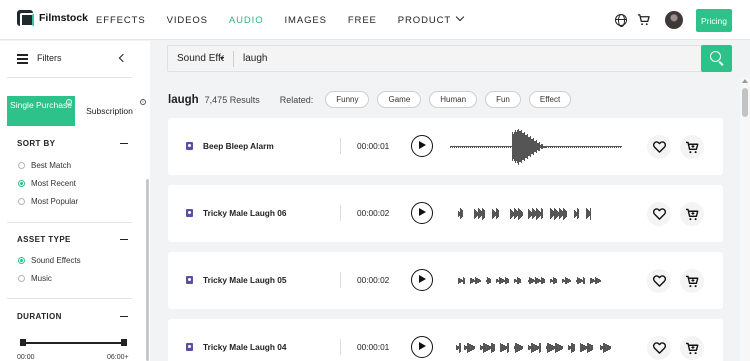  Describe the element at coordinates (49, 260) in the screenshot. I see `asset-option-sound-effects: Sound Effects` at that location.